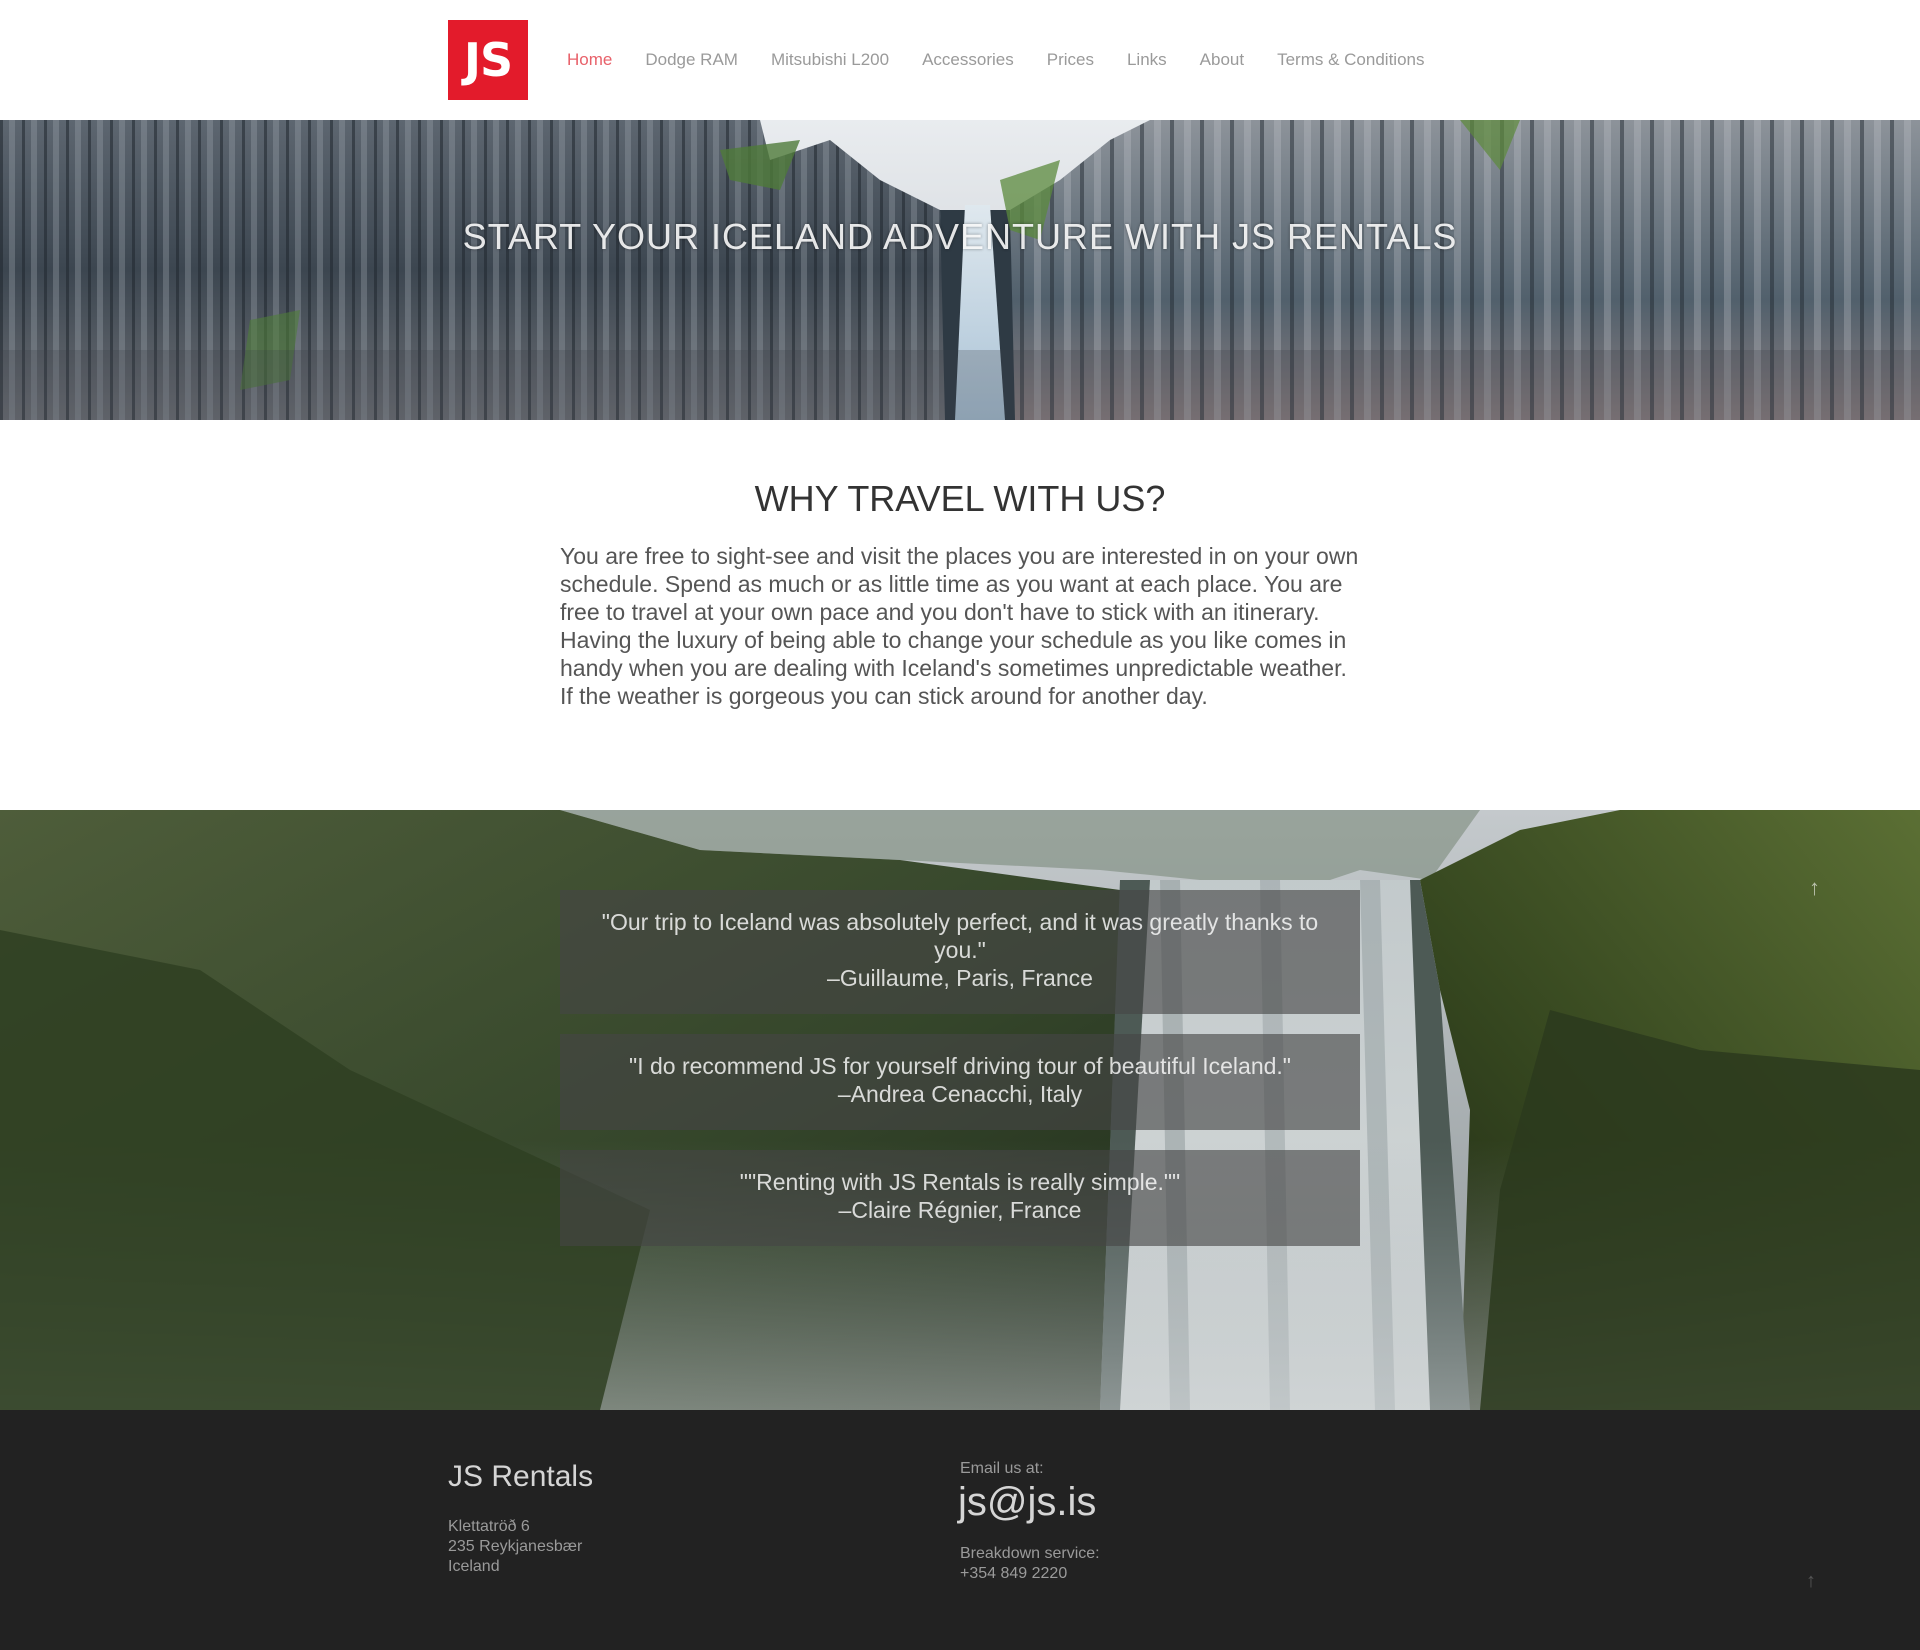 Image resolution: width=1920 pixels, height=1650 pixels. I want to click on scroll-up-arrow-icon: ↑, so click(1814, 888).